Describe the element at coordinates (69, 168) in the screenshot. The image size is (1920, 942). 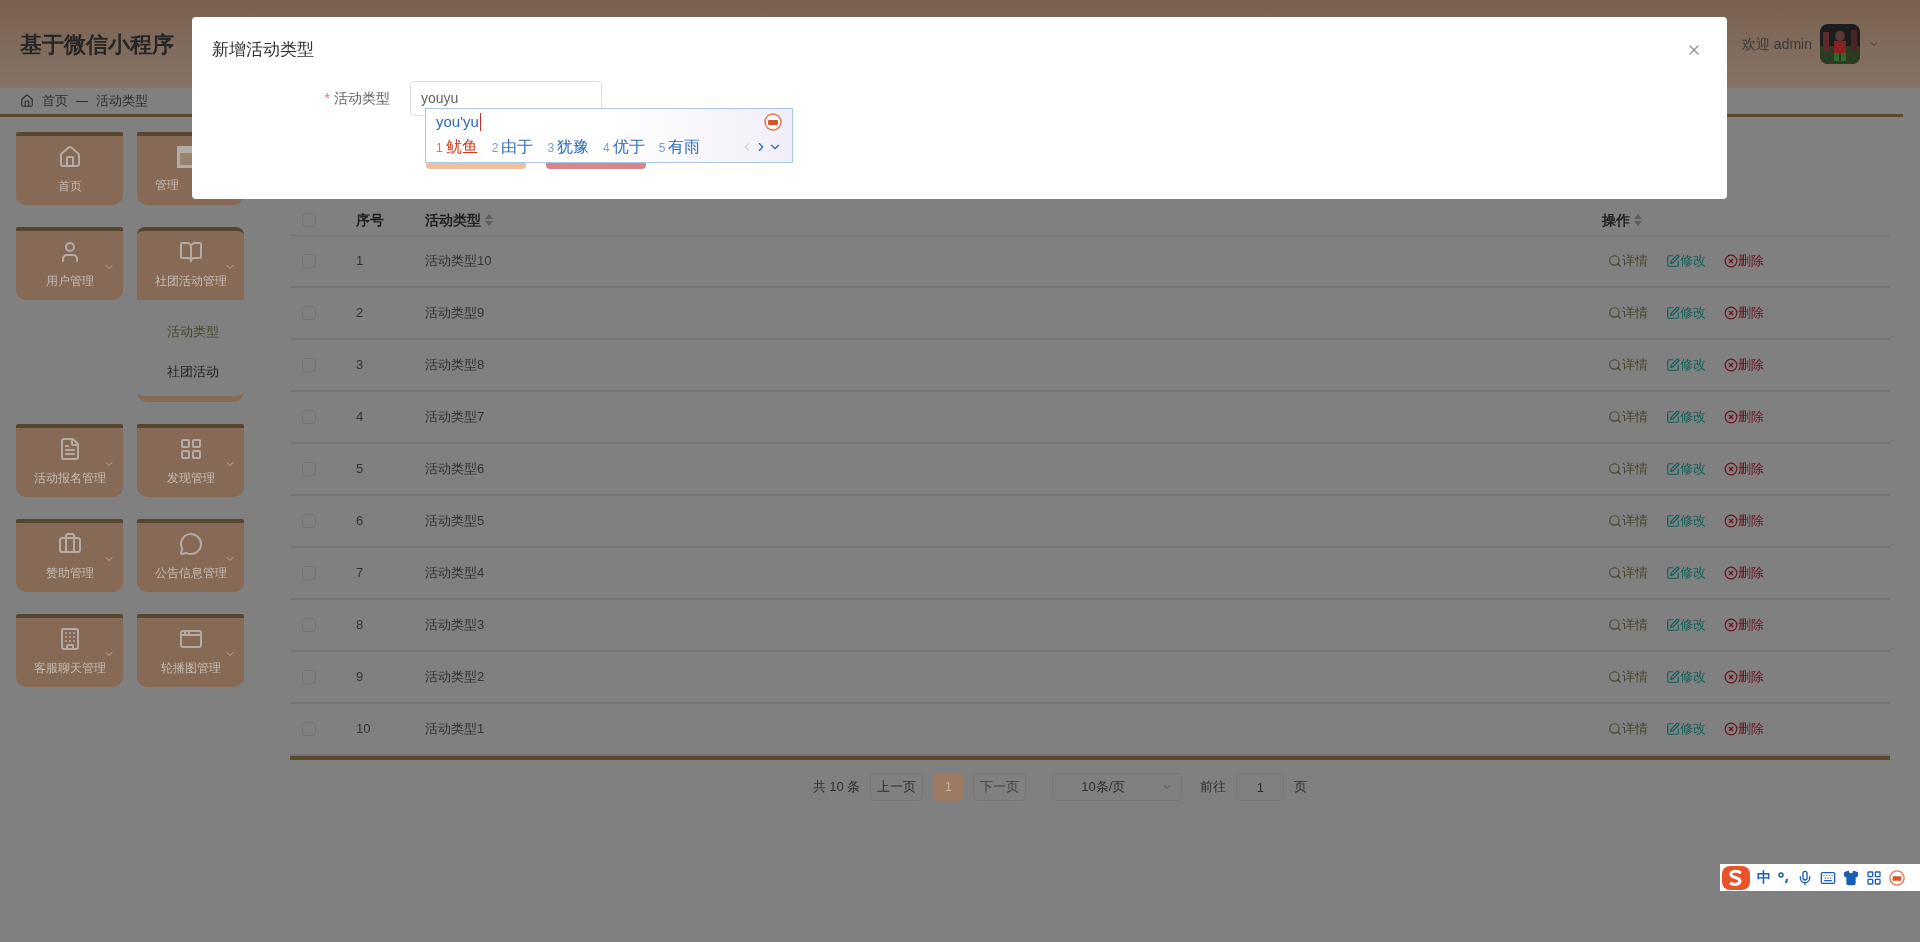
I see `menu-tile: 首页` at that location.